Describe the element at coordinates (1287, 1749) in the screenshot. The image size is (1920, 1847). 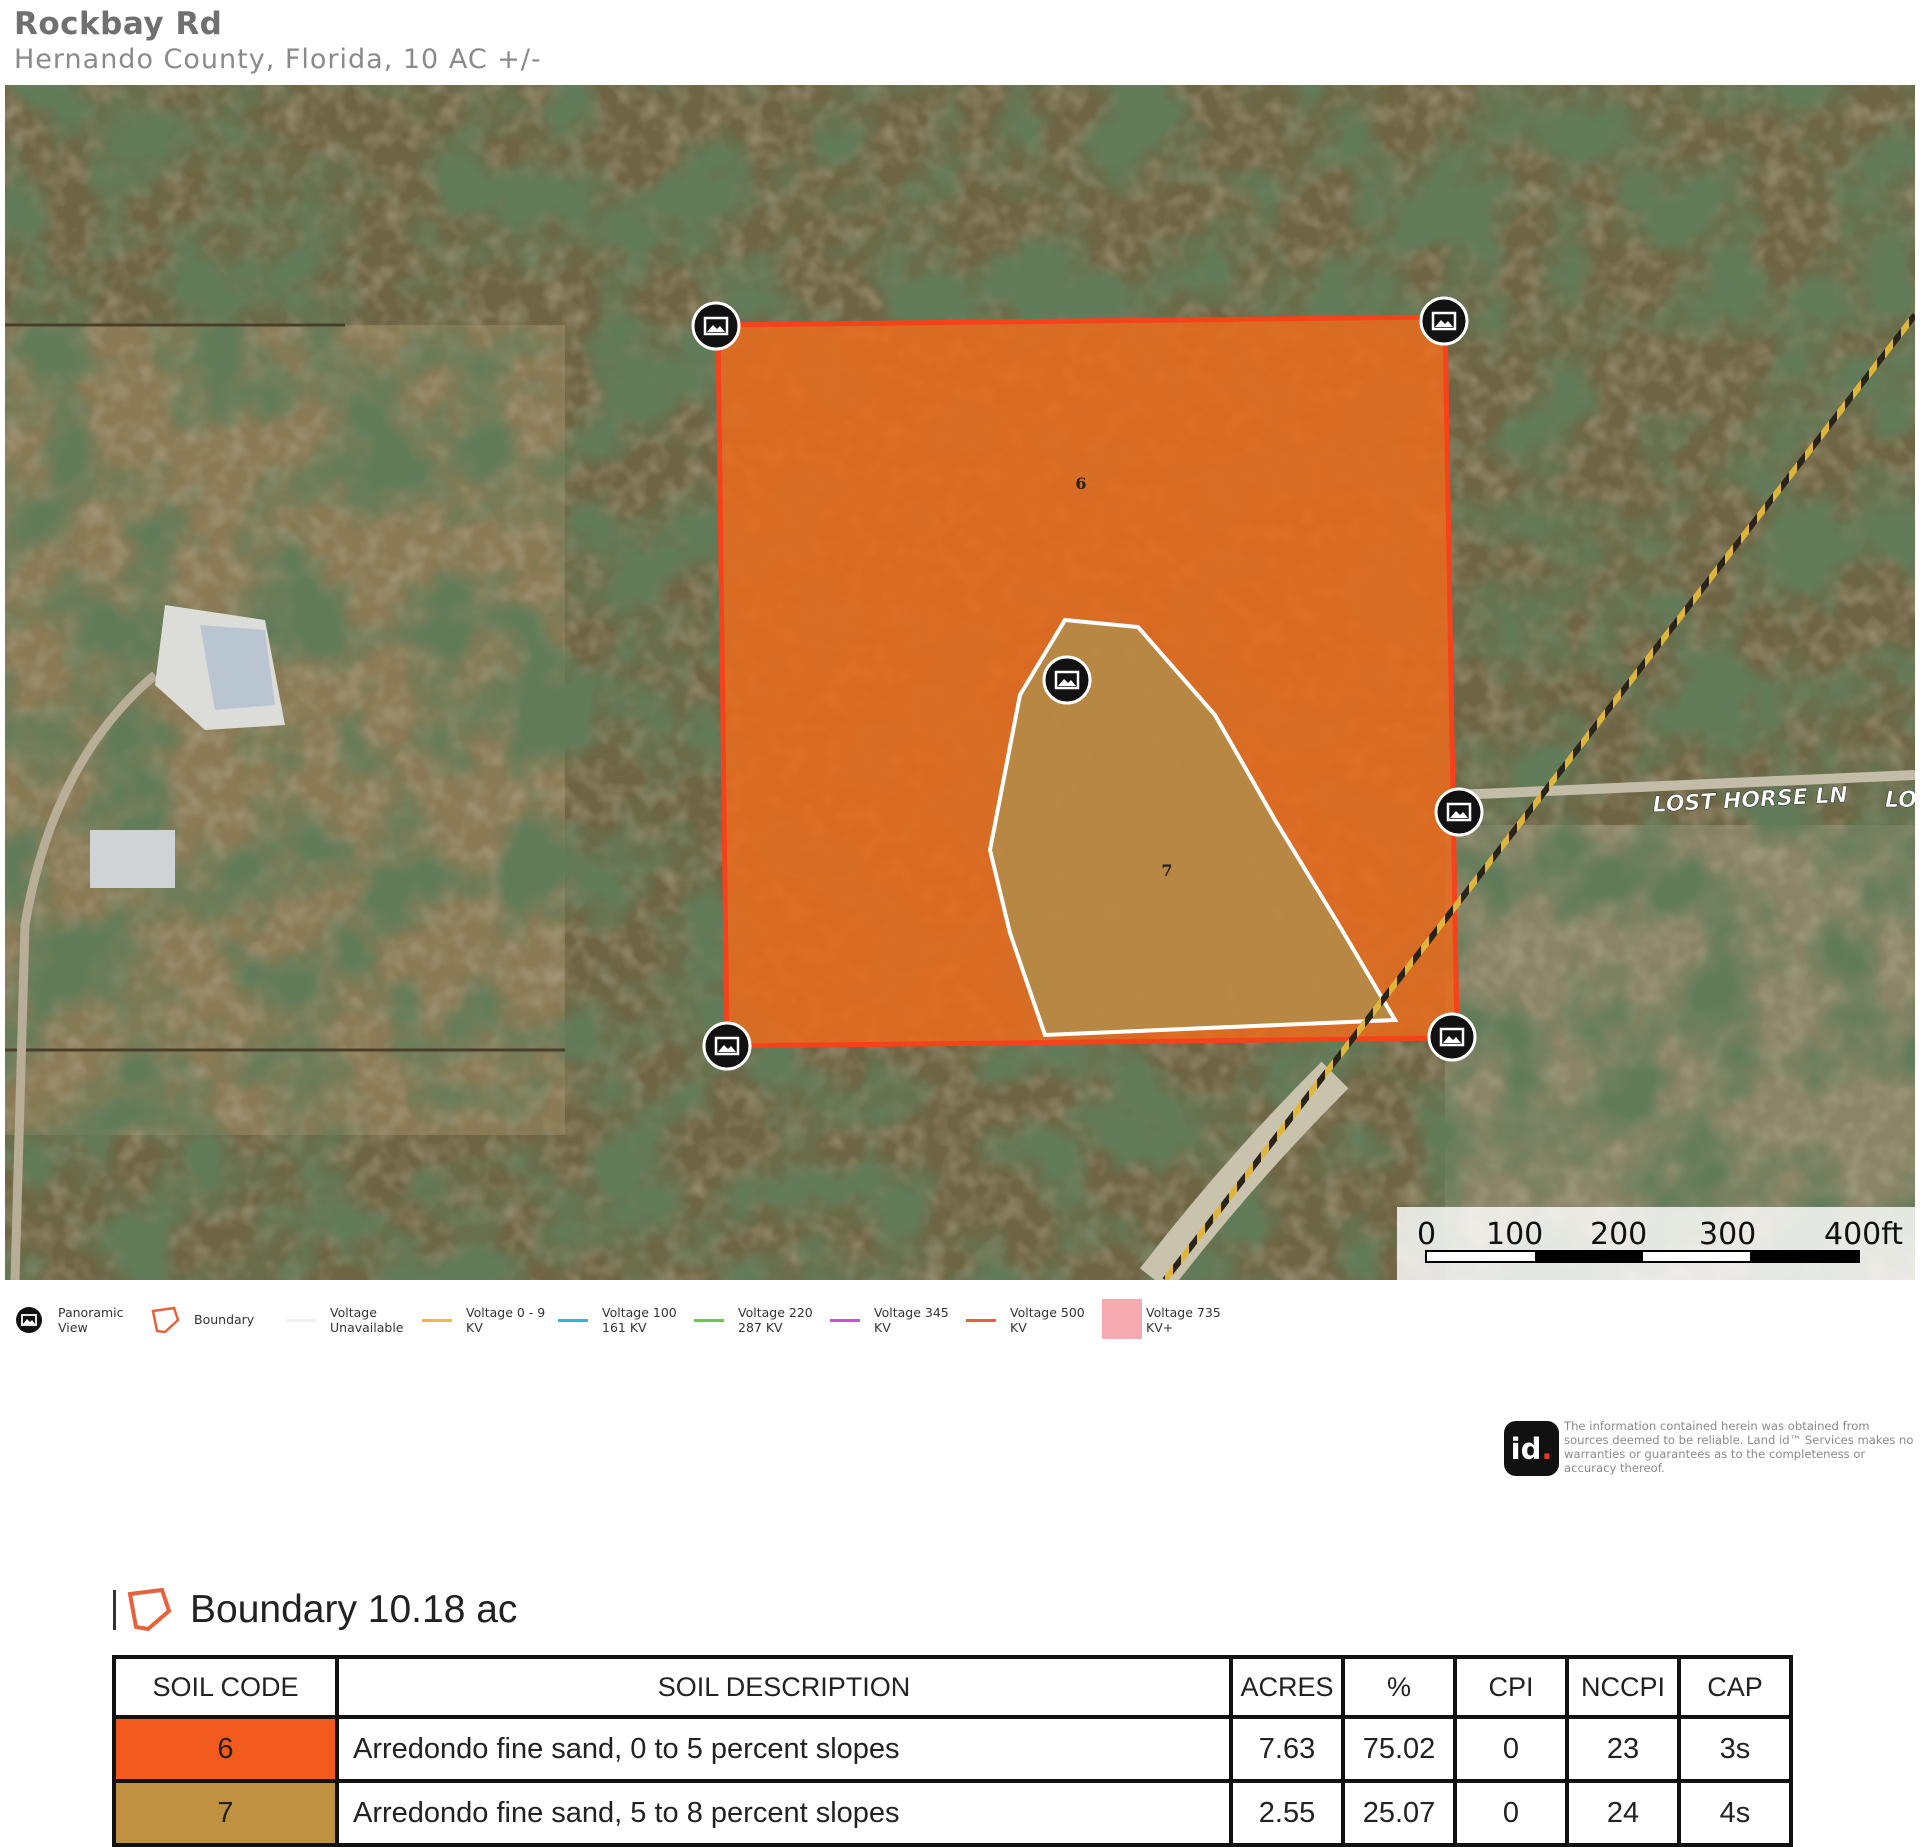
I see `acres-cell: 7.63` at that location.